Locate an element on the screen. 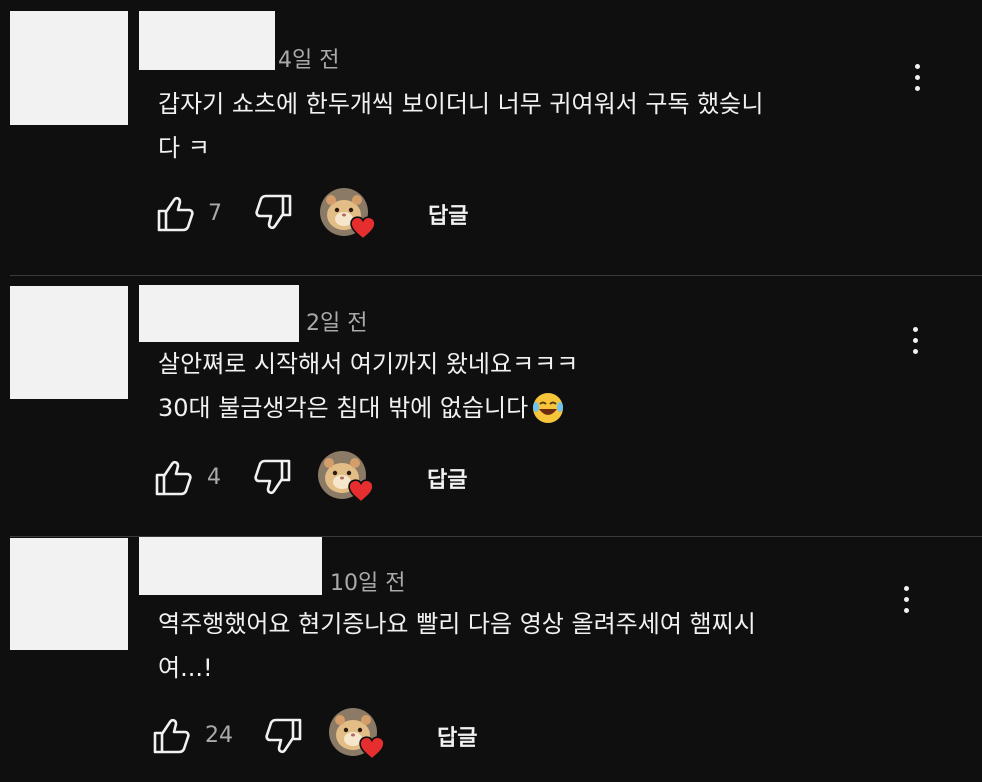  comment-timestamp: 10일 전 is located at coordinates (367, 581).